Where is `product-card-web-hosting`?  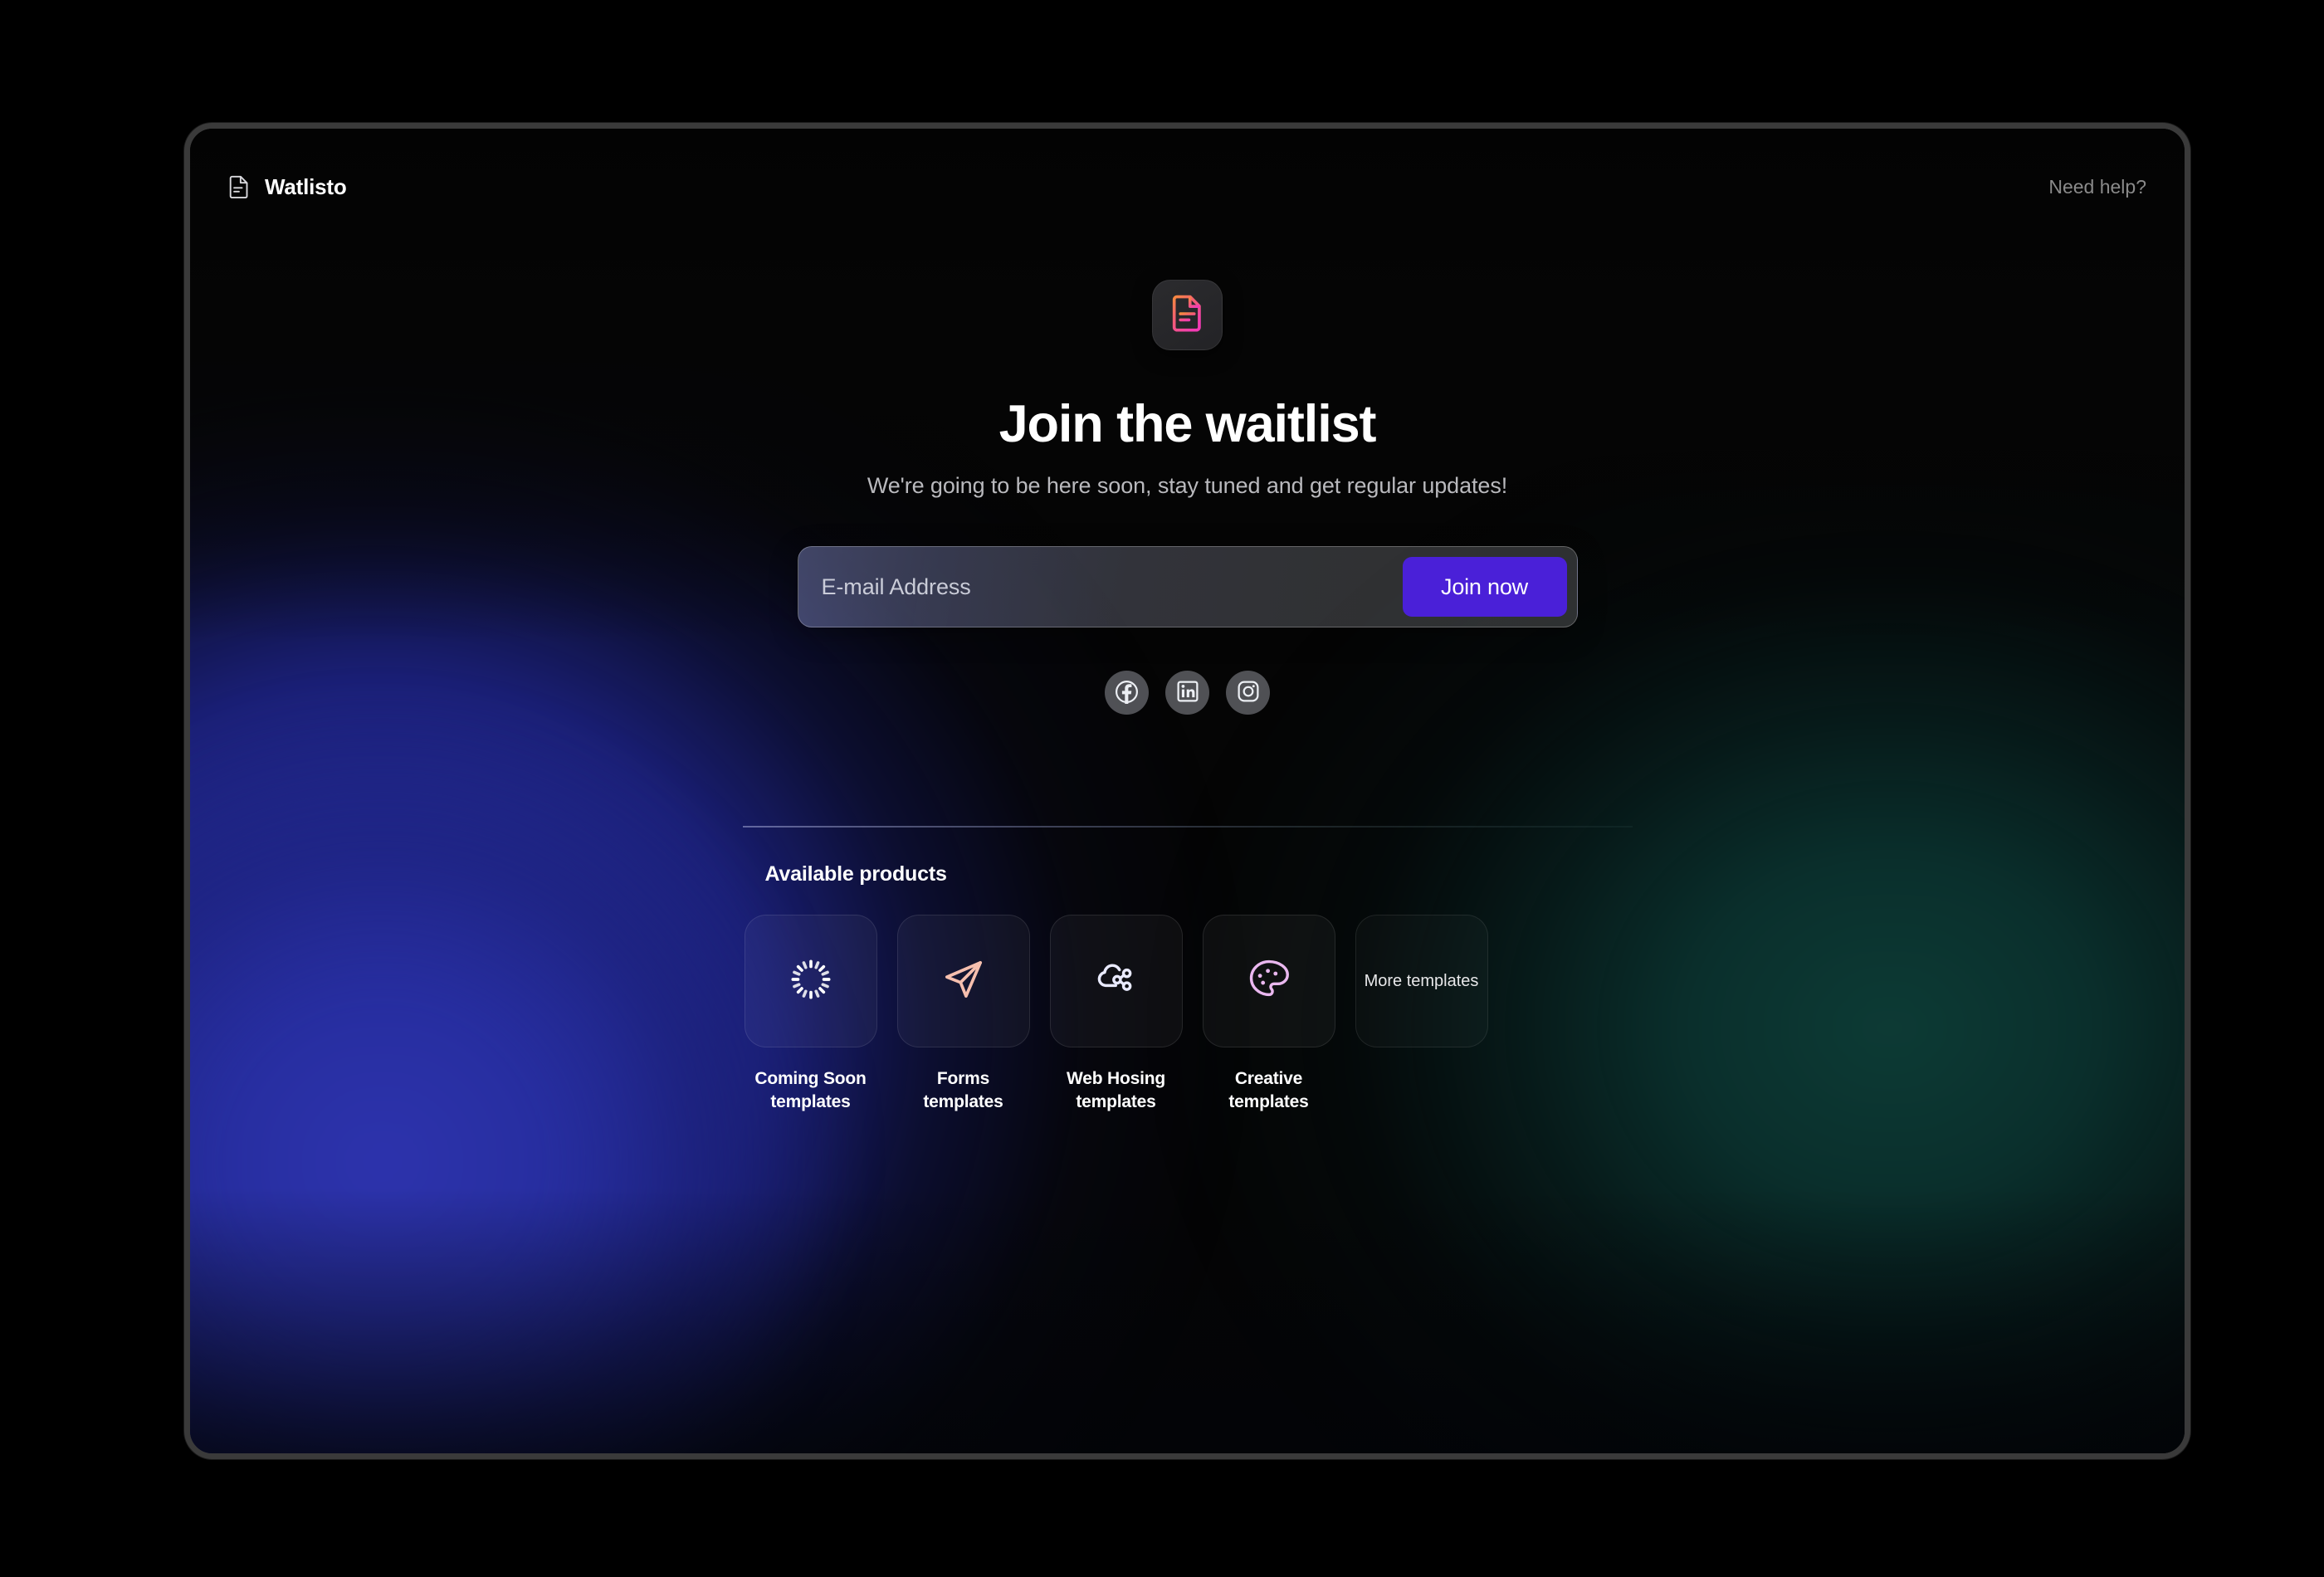 product-card-web-hosting is located at coordinates (1116, 981).